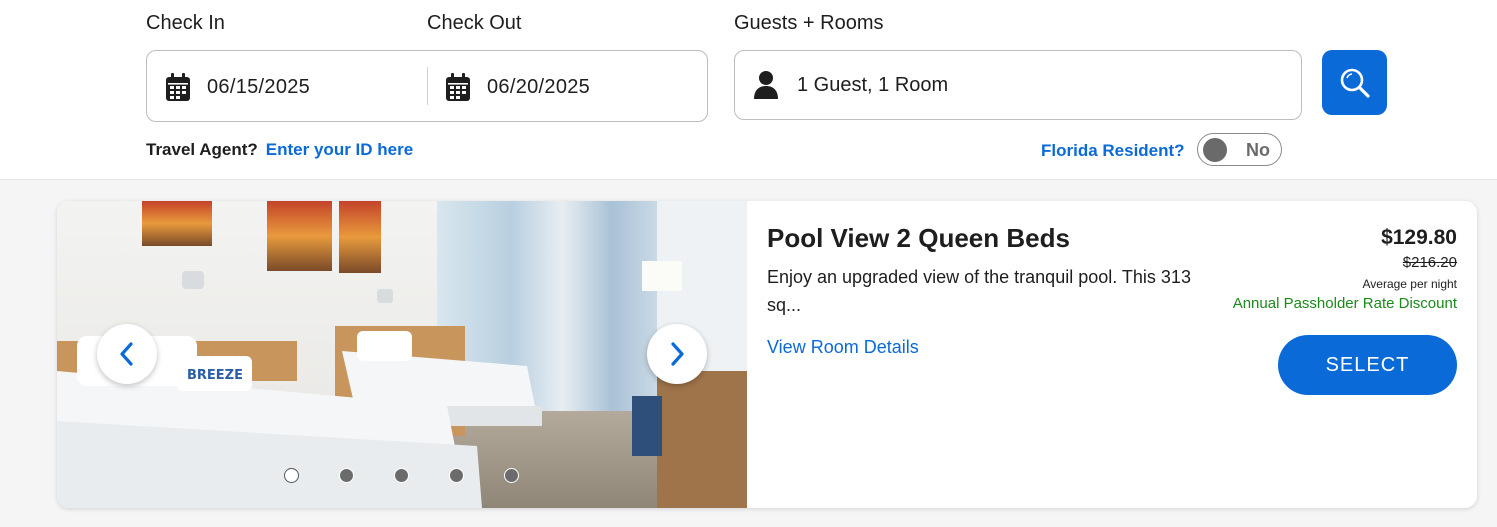 This screenshot has height=527, width=1497. Describe the element at coordinates (474, 23) in the screenshot. I see `check-out-label: Check Out` at that location.